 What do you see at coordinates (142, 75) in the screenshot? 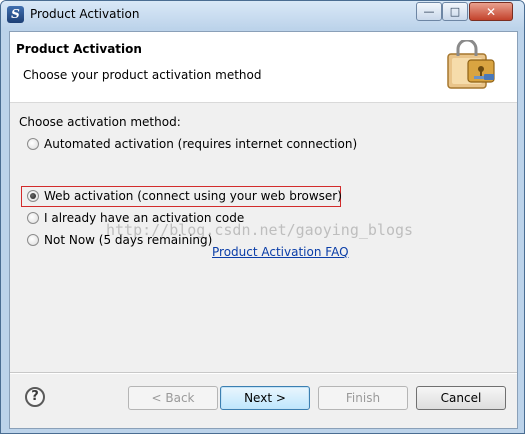
I see `banner-description: Choose your product activation method` at bounding box center [142, 75].